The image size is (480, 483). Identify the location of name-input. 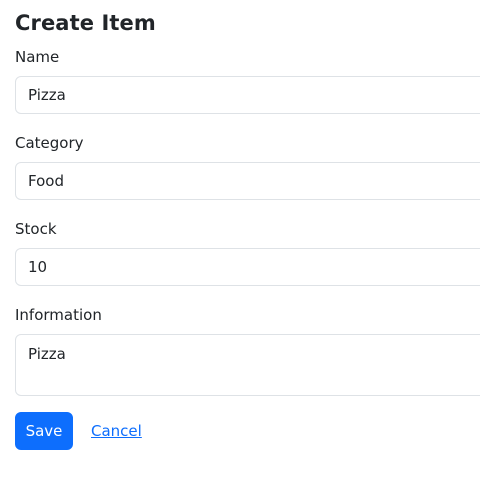
(247, 95).